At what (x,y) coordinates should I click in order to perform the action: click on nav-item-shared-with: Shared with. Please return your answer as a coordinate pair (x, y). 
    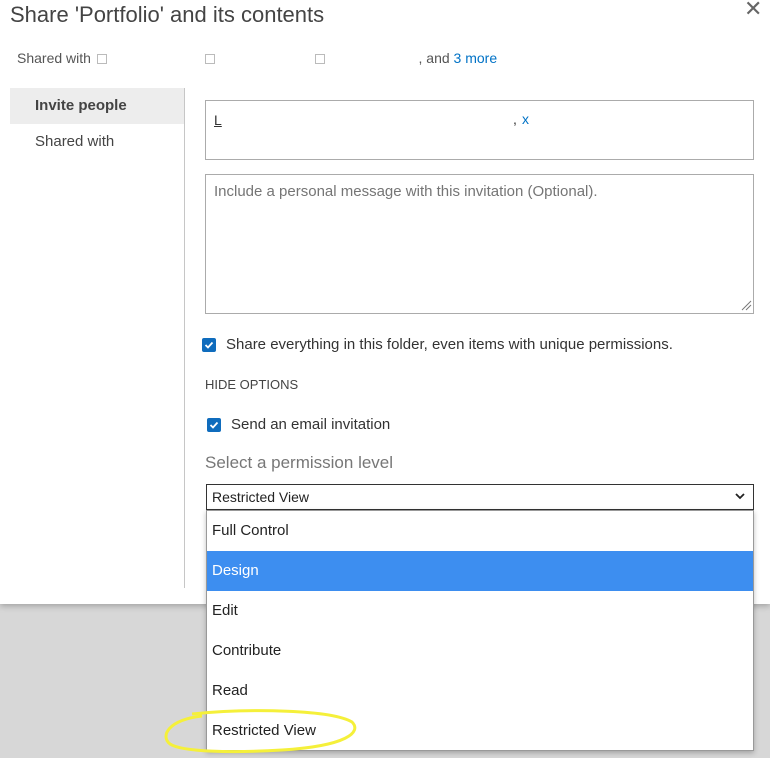
    Looking at the image, I should click on (97, 142).